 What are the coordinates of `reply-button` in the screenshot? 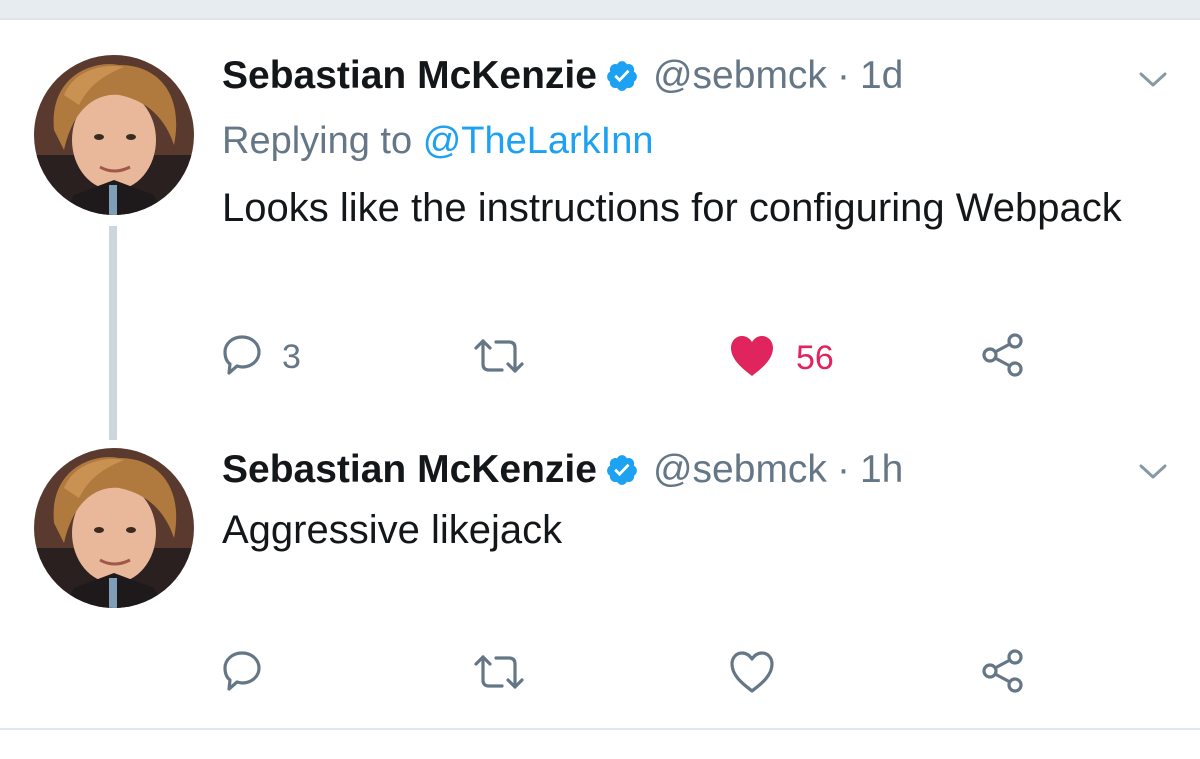 It's located at (252, 673).